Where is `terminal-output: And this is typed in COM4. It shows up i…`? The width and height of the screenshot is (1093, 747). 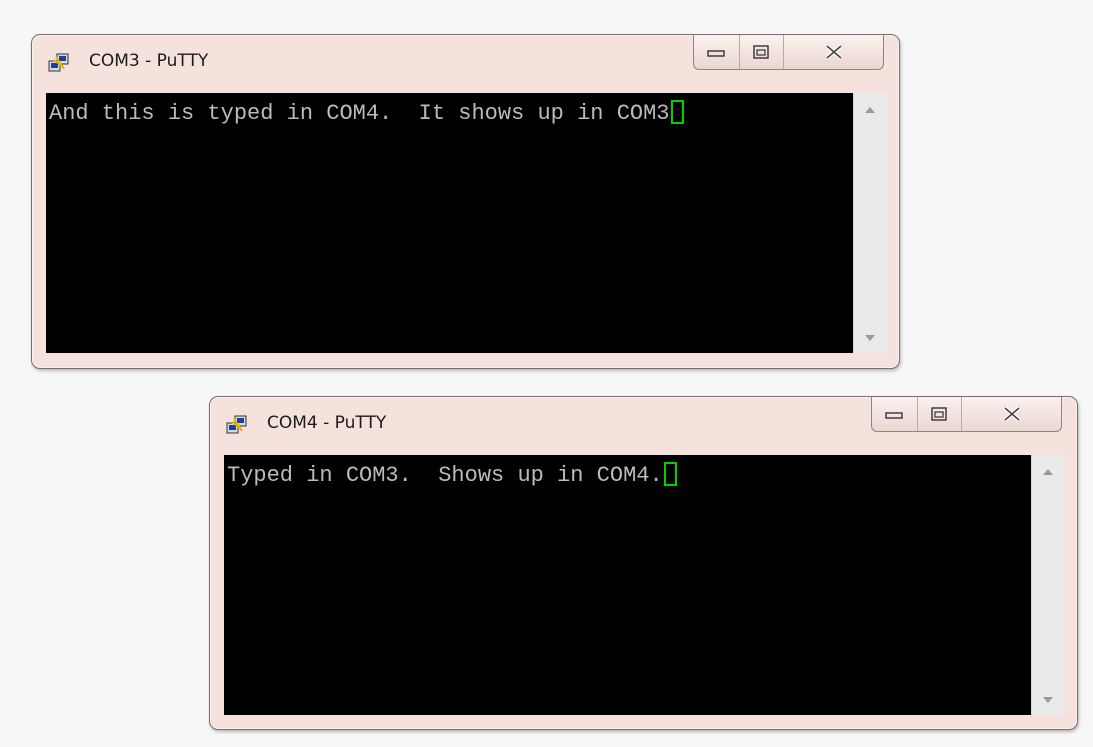 terminal-output: And this is typed in COM4. It shows up i… is located at coordinates (359, 113).